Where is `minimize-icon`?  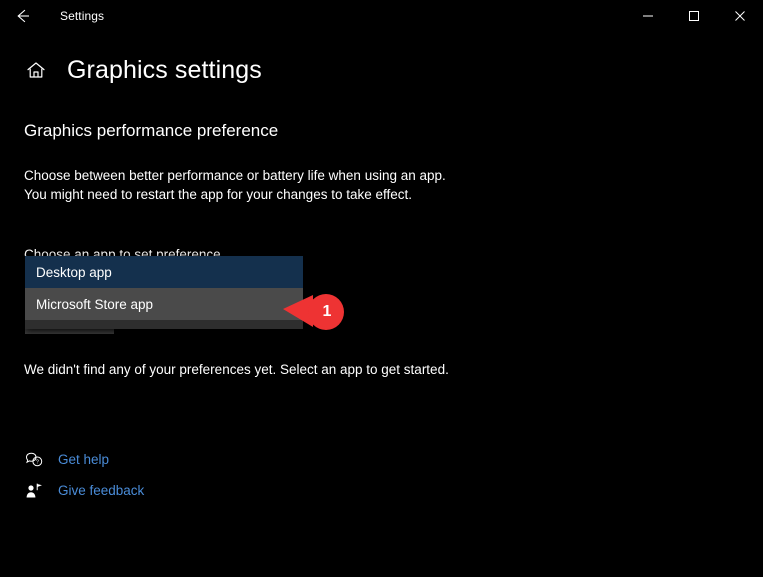
minimize-icon is located at coordinates (648, 16).